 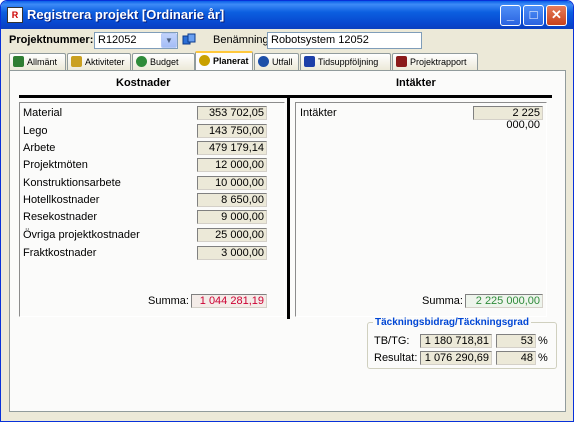 What do you see at coordinates (556, 15) in the screenshot?
I see `close-button: ✕` at bounding box center [556, 15].